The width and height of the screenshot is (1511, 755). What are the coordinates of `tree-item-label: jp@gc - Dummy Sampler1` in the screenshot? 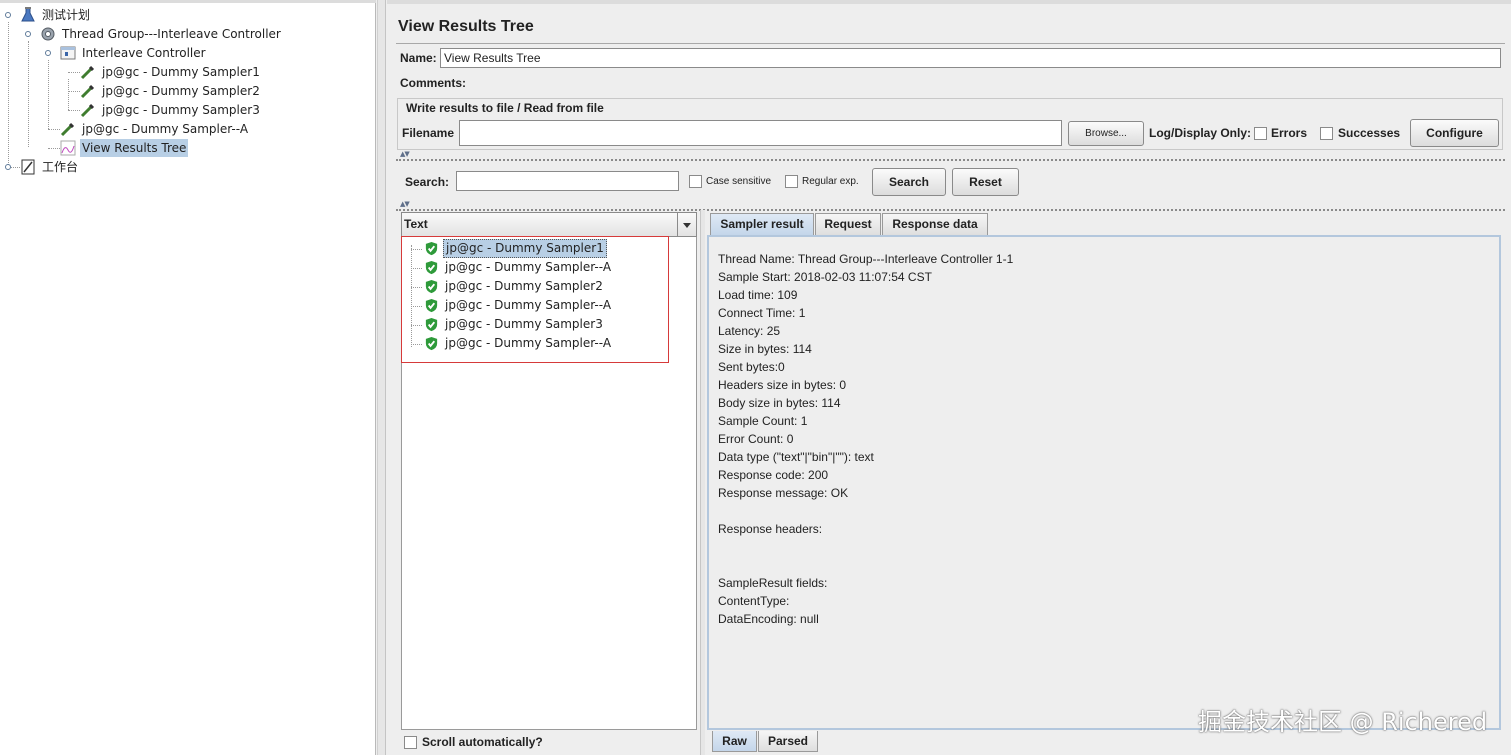 It's located at (181, 72).